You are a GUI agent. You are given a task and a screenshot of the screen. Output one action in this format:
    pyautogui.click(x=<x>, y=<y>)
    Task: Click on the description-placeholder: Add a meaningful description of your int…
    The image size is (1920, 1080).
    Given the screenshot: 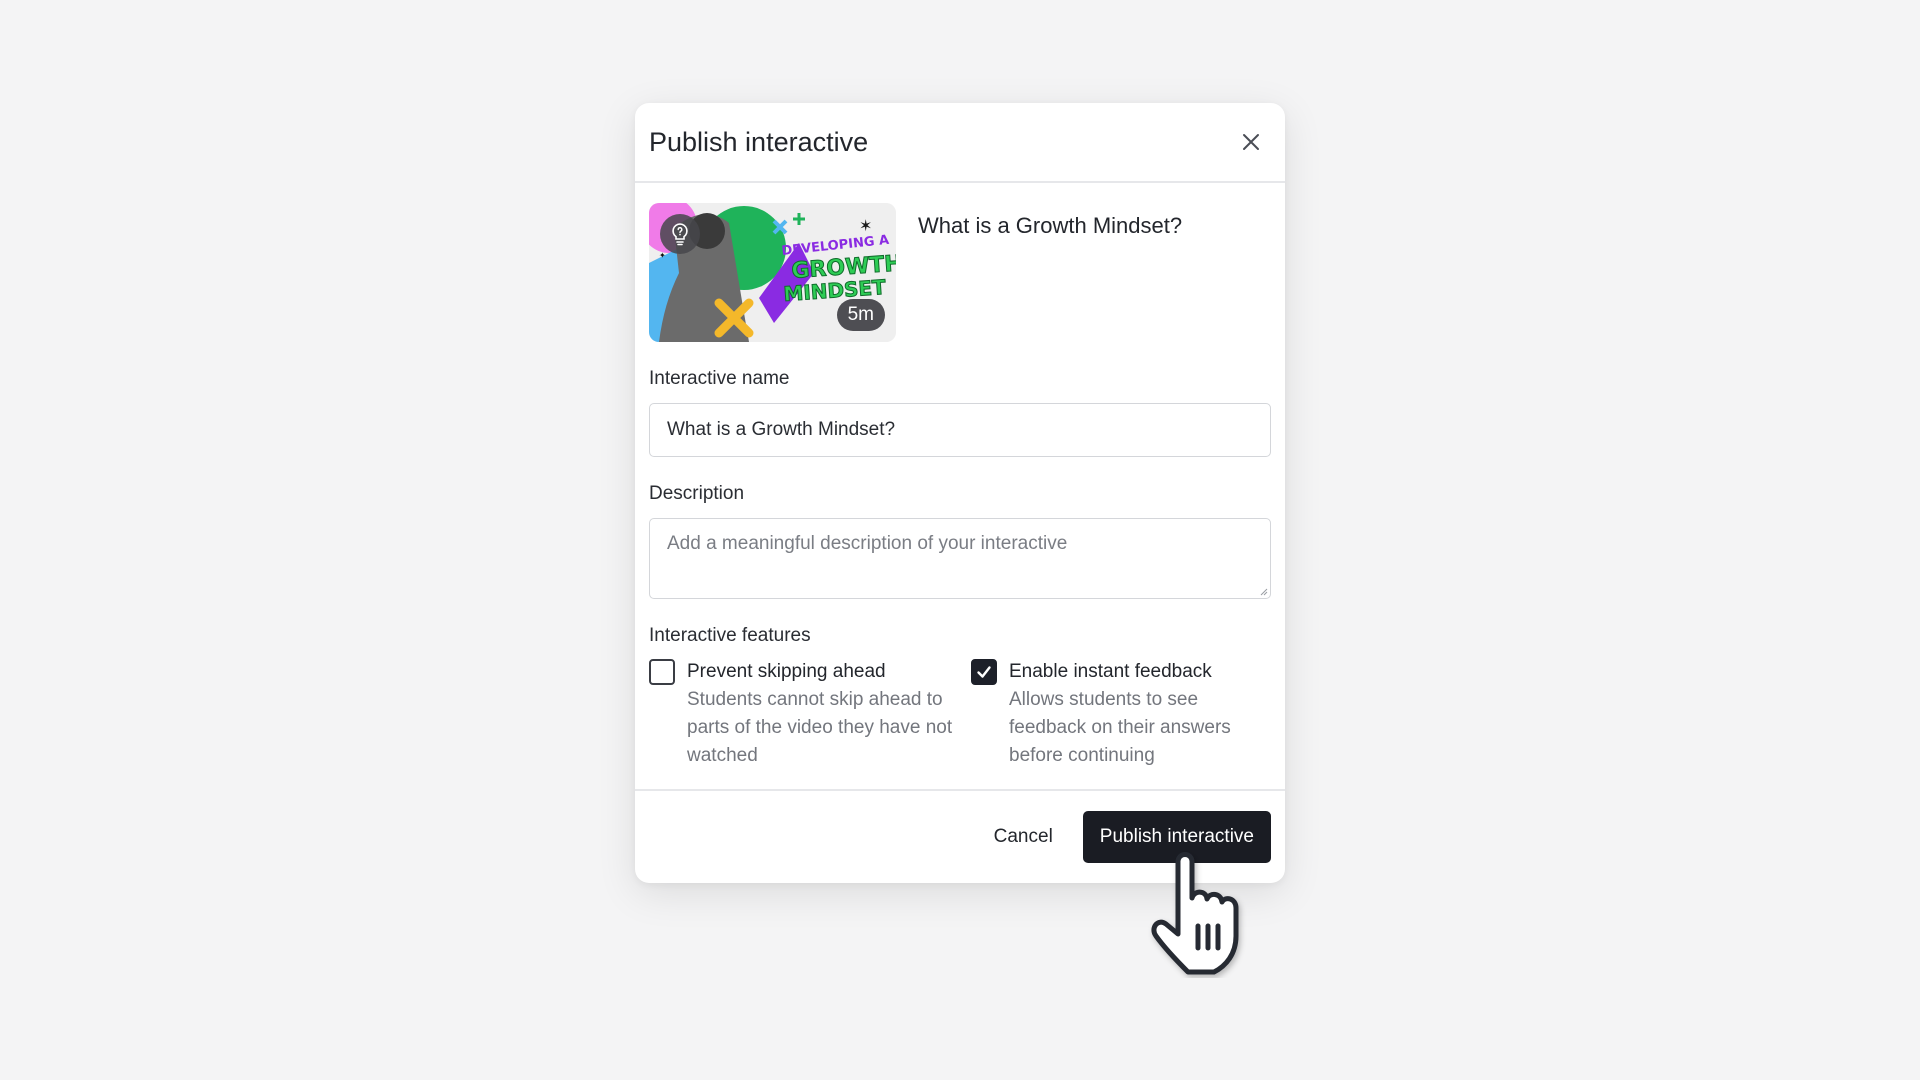 What is the action you would take?
    pyautogui.click(x=867, y=543)
    